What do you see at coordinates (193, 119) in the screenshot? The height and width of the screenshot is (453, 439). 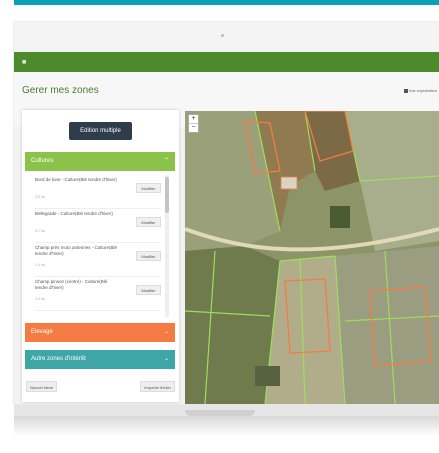 I see `zoom-in-button: +` at bounding box center [193, 119].